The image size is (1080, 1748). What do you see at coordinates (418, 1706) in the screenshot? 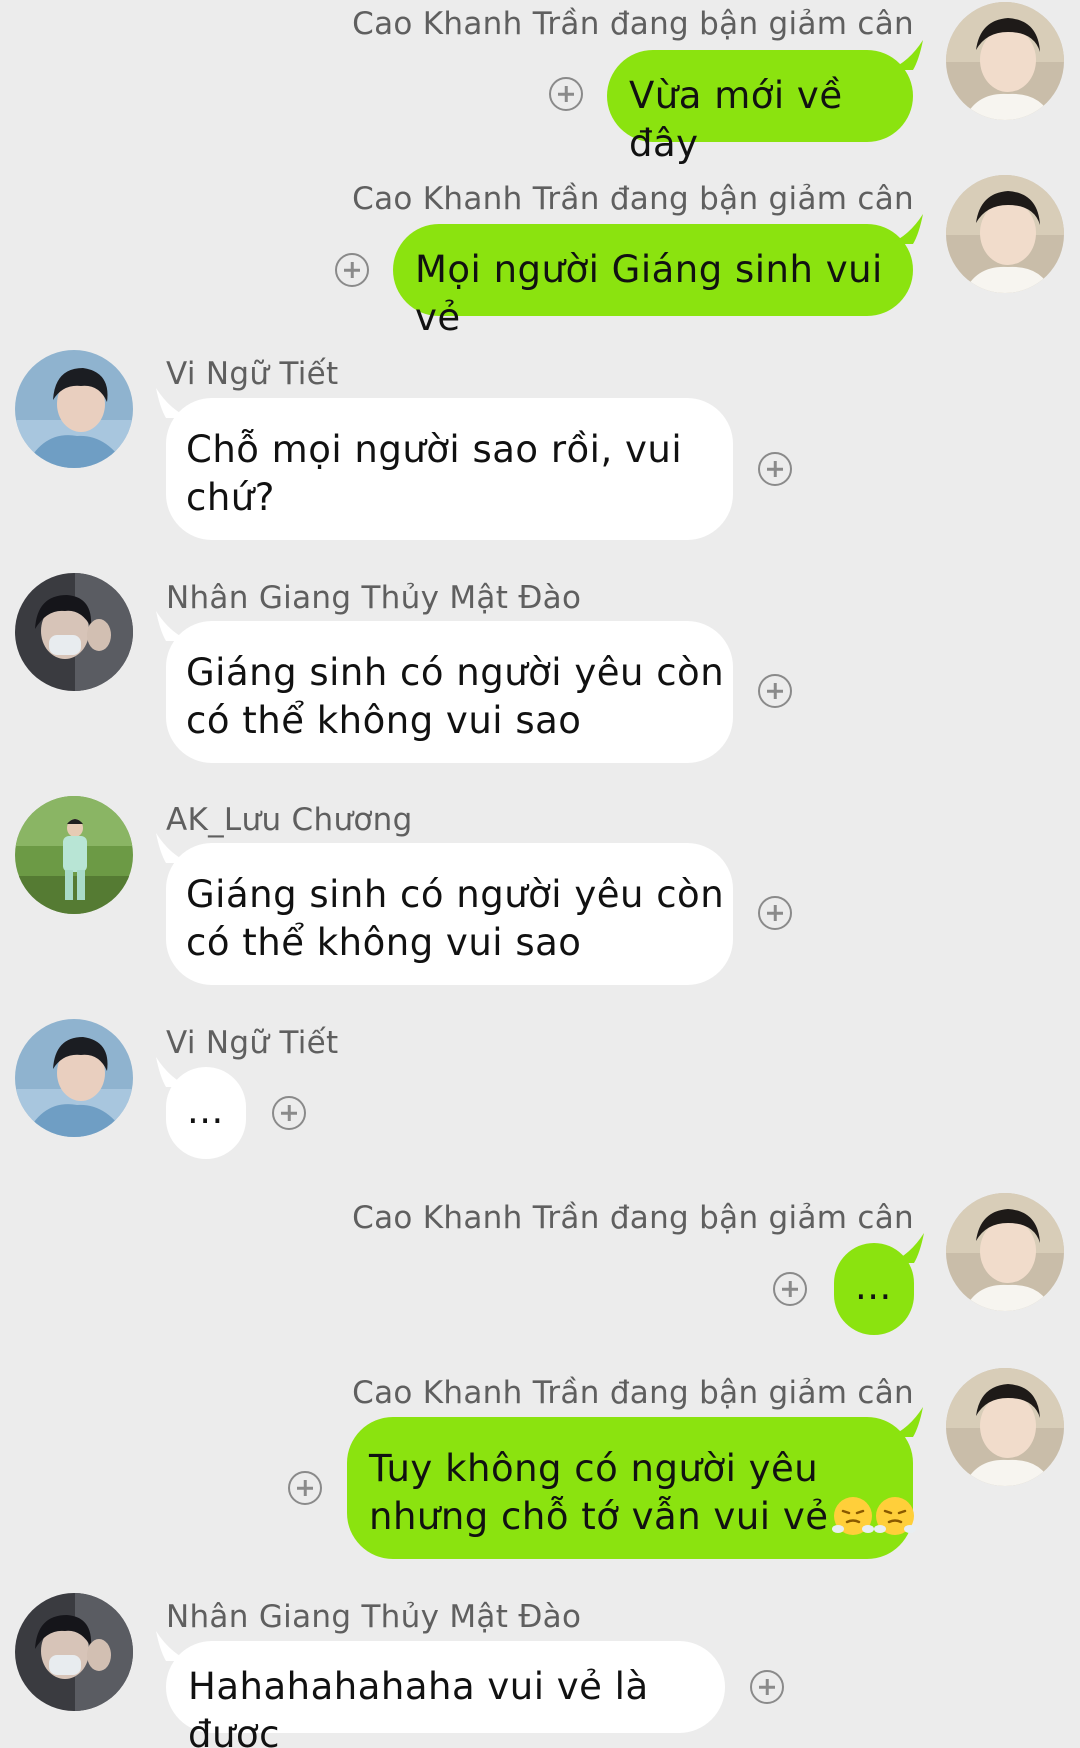
I see `message-text: Hahahahahaha vui vẻ là được` at bounding box center [418, 1706].